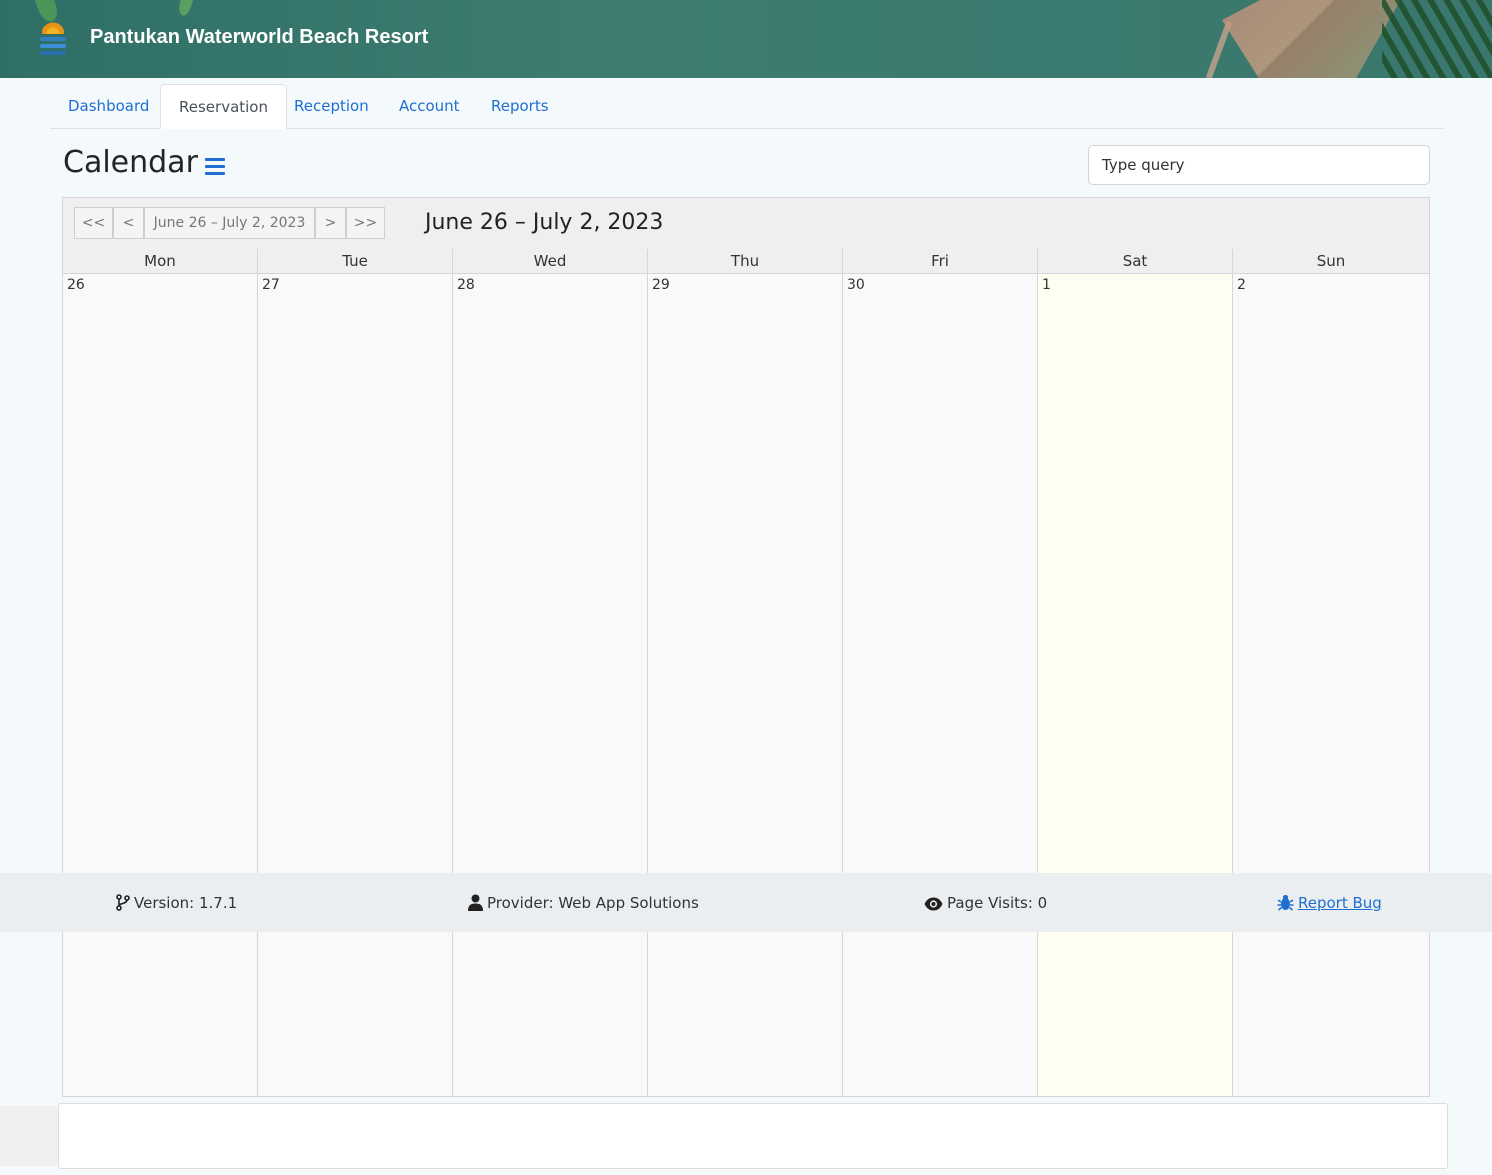  Describe the element at coordinates (1285, 902) in the screenshot. I see `bug-icon` at that location.